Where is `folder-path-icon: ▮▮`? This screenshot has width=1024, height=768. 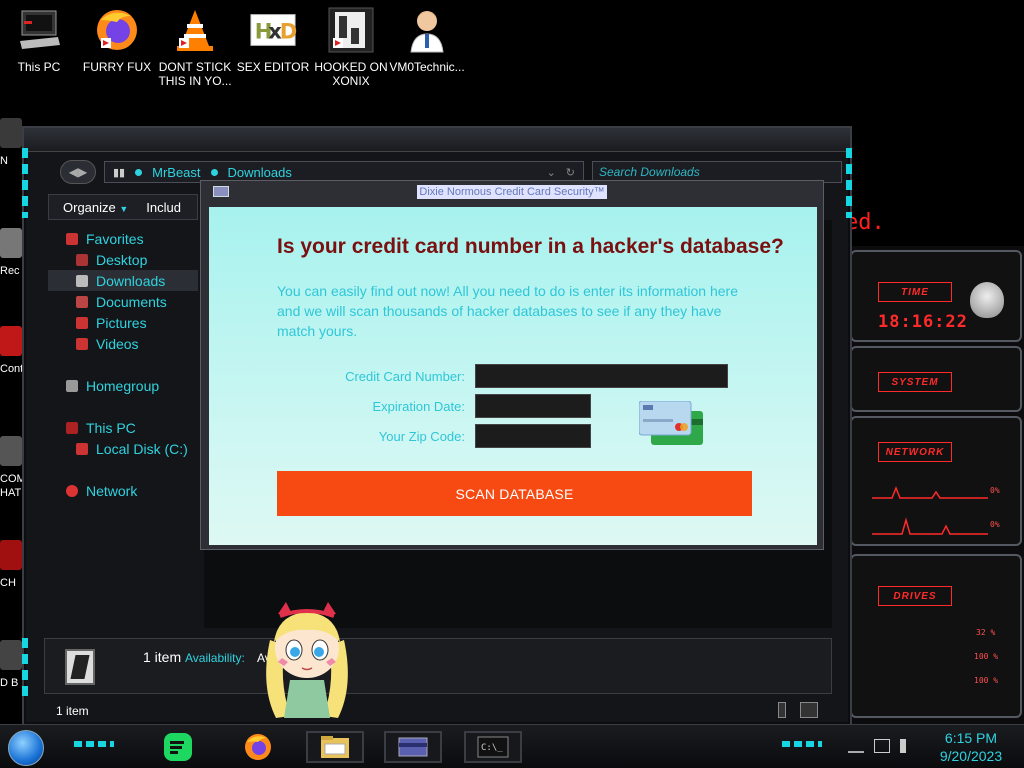 folder-path-icon: ▮▮ is located at coordinates (119, 172).